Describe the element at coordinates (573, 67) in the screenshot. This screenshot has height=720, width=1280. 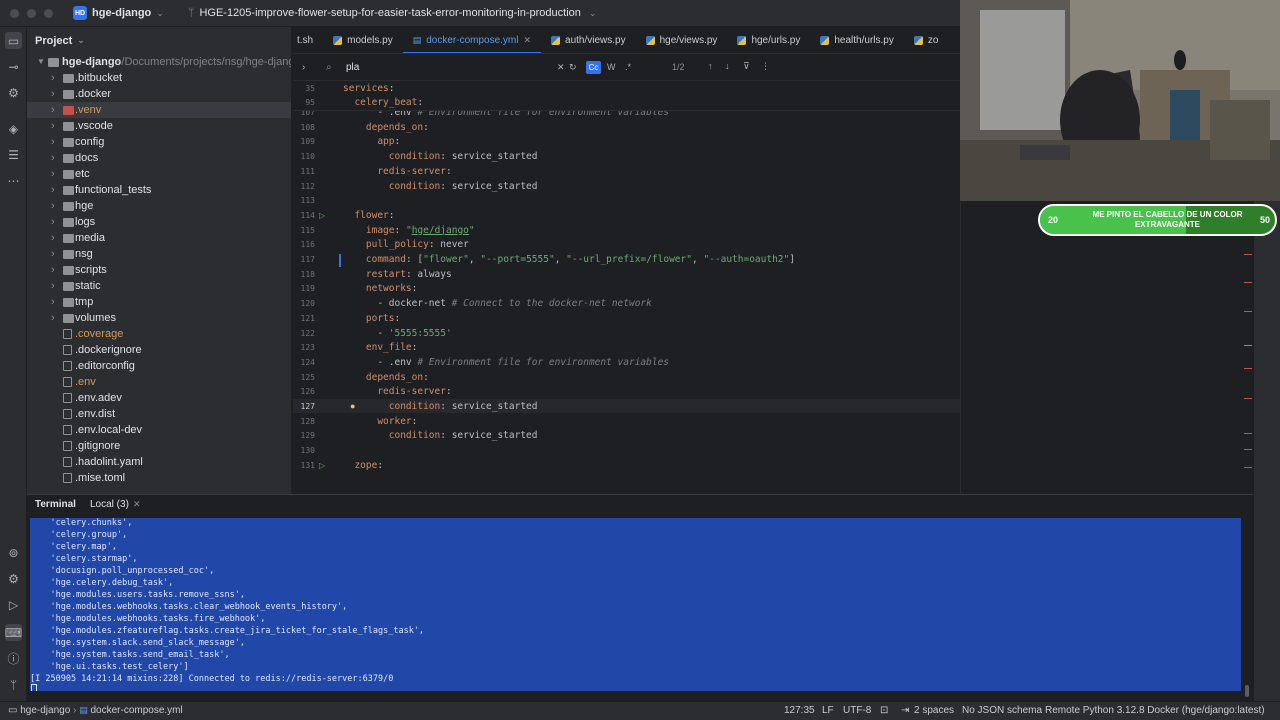
I see `history-icon: ↻` at that location.